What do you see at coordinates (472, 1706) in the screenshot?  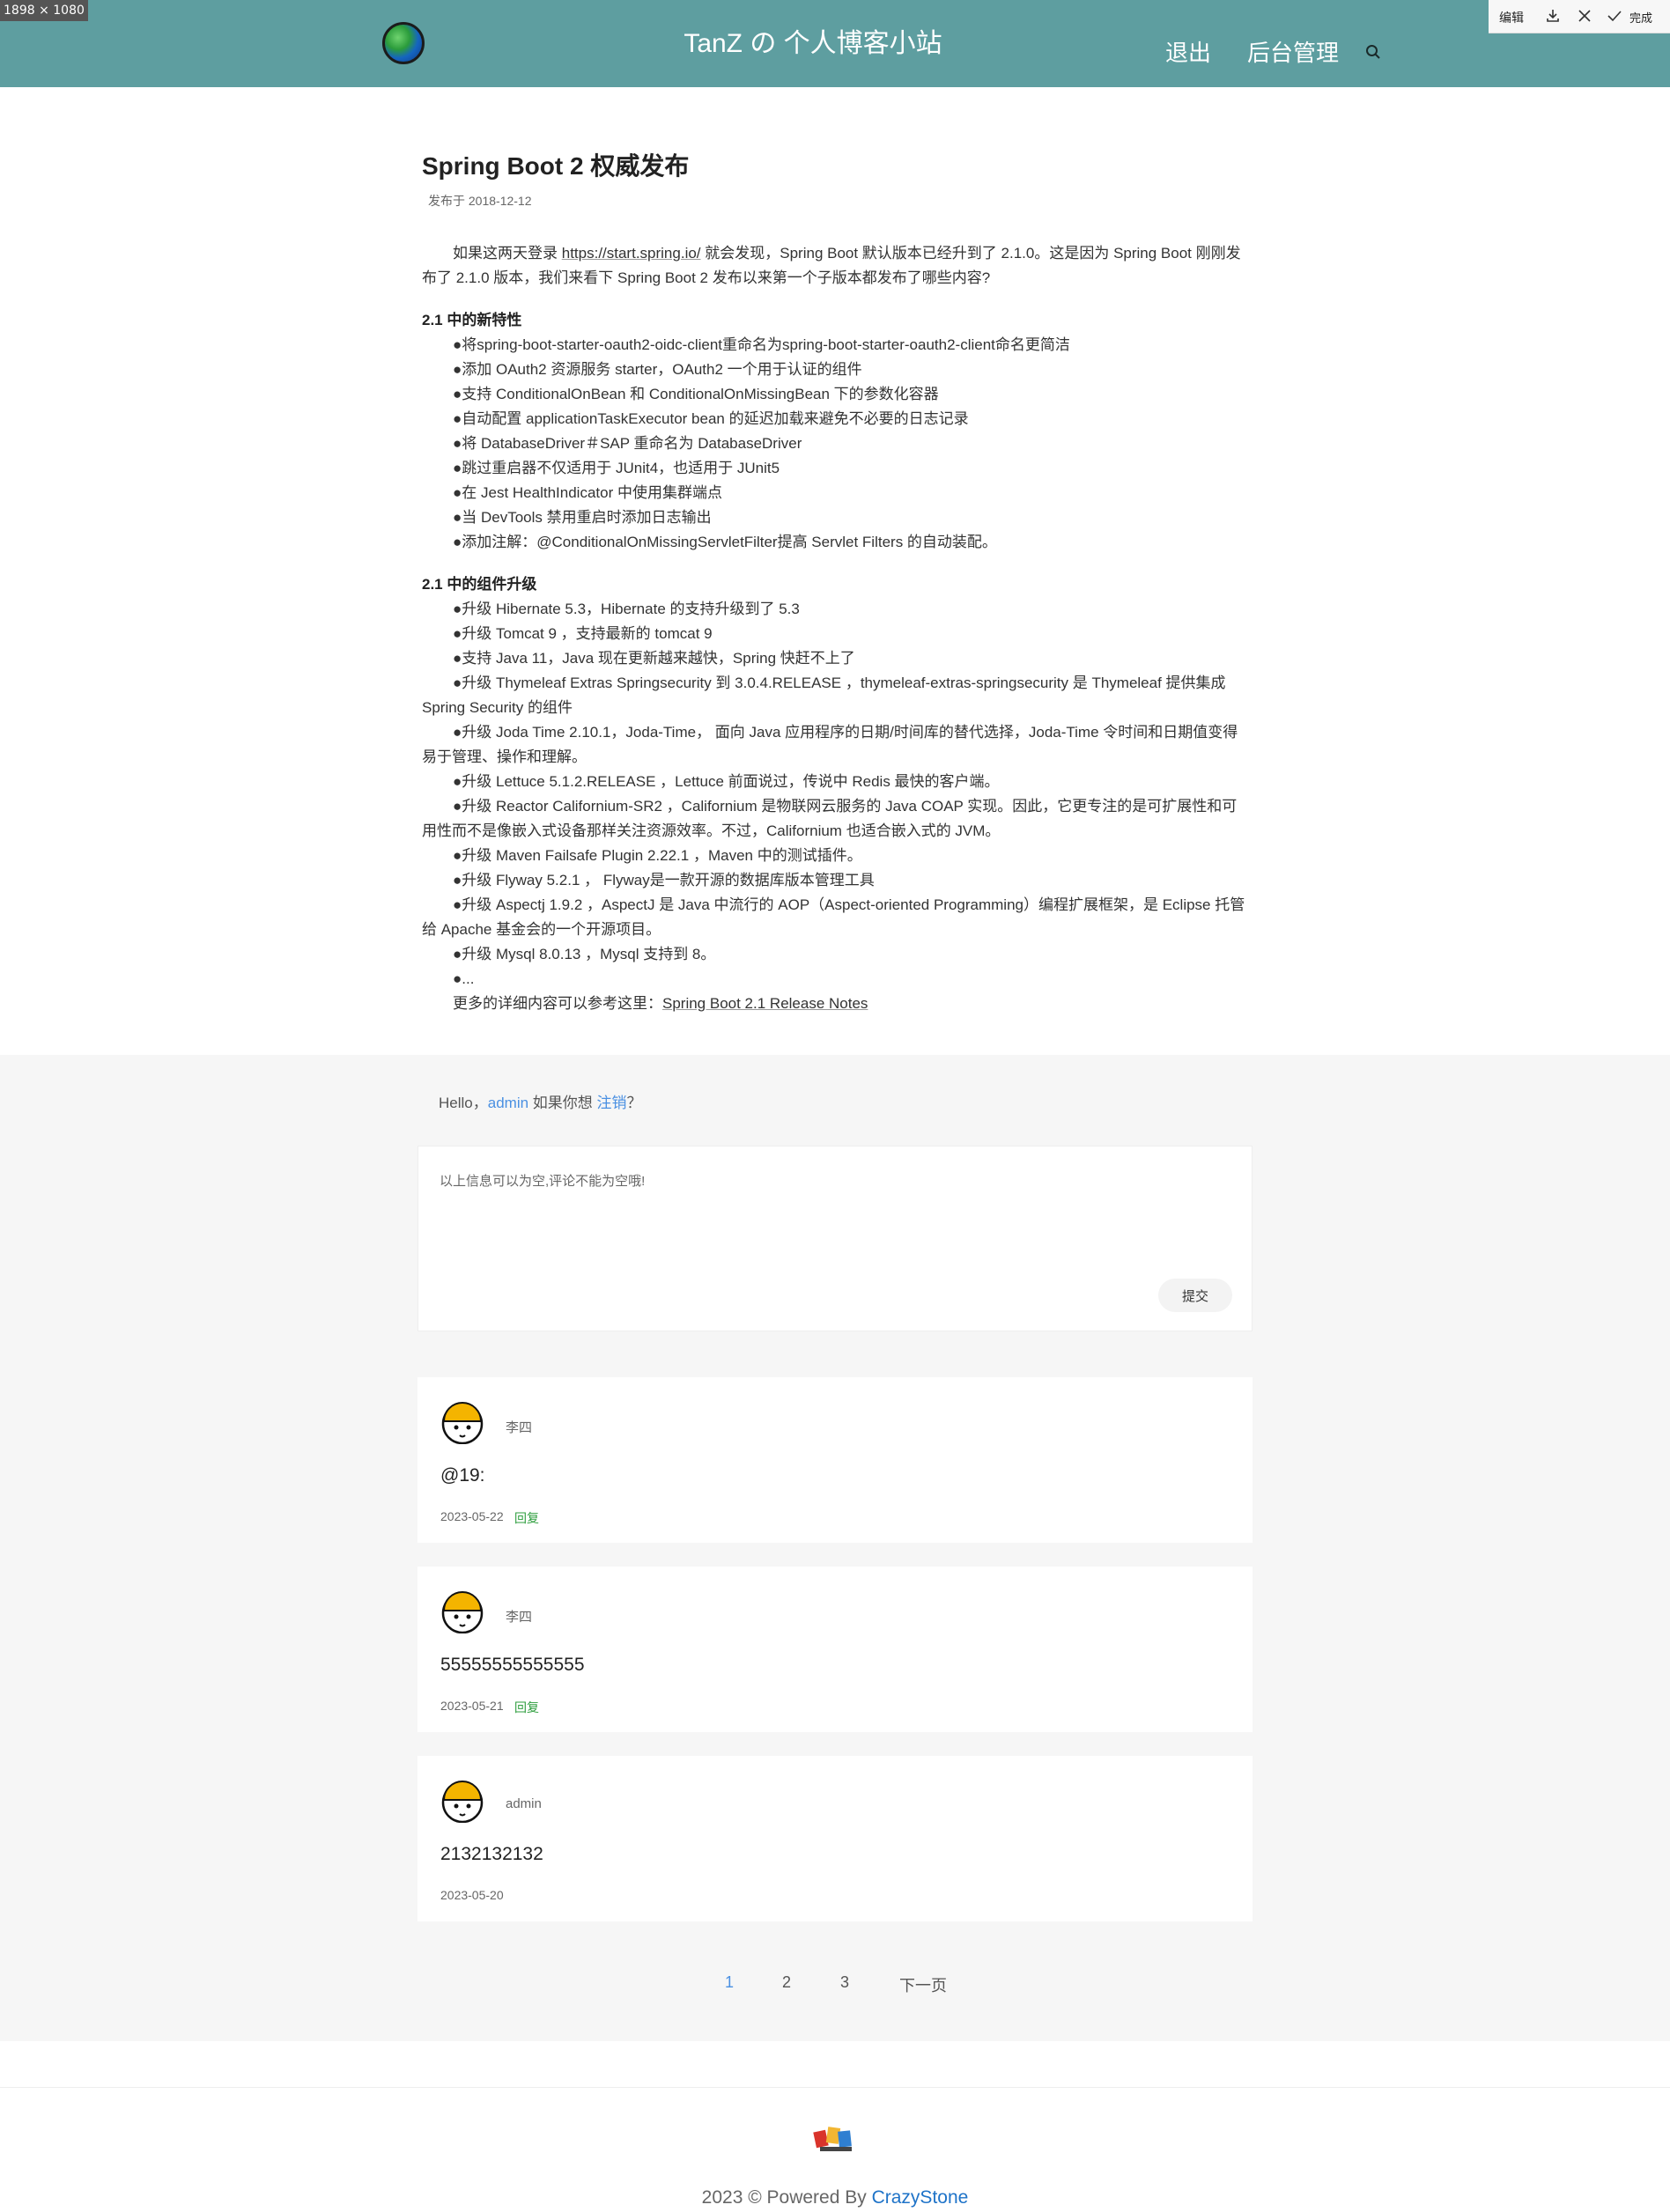 I see `comment-date: 2023-05-21` at bounding box center [472, 1706].